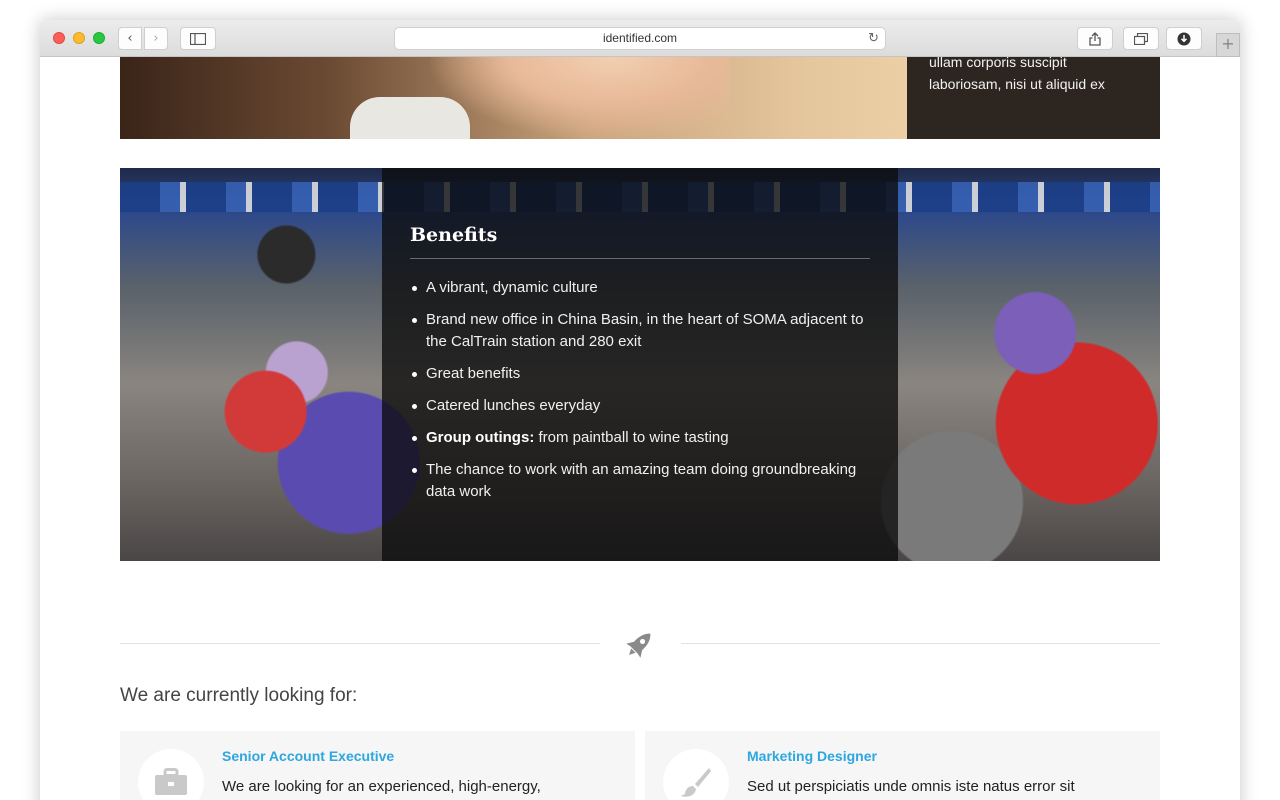  I want to click on careers-heading: We are currently looking for:, so click(239, 695).